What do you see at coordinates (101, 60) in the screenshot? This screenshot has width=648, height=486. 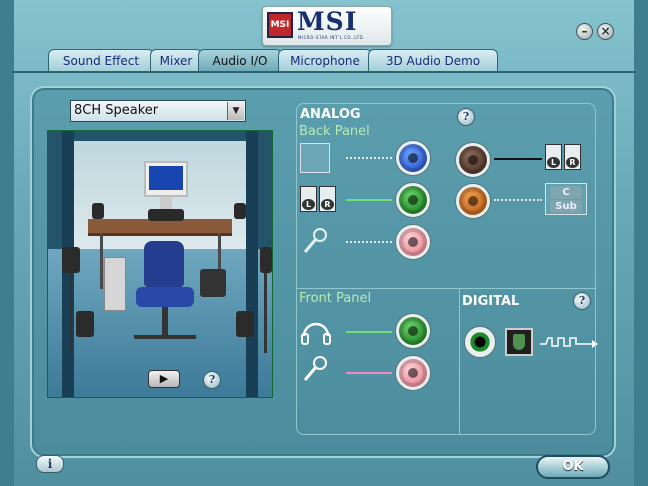 I see `tab-sound-effect: Sound Effect` at bounding box center [101, 60].